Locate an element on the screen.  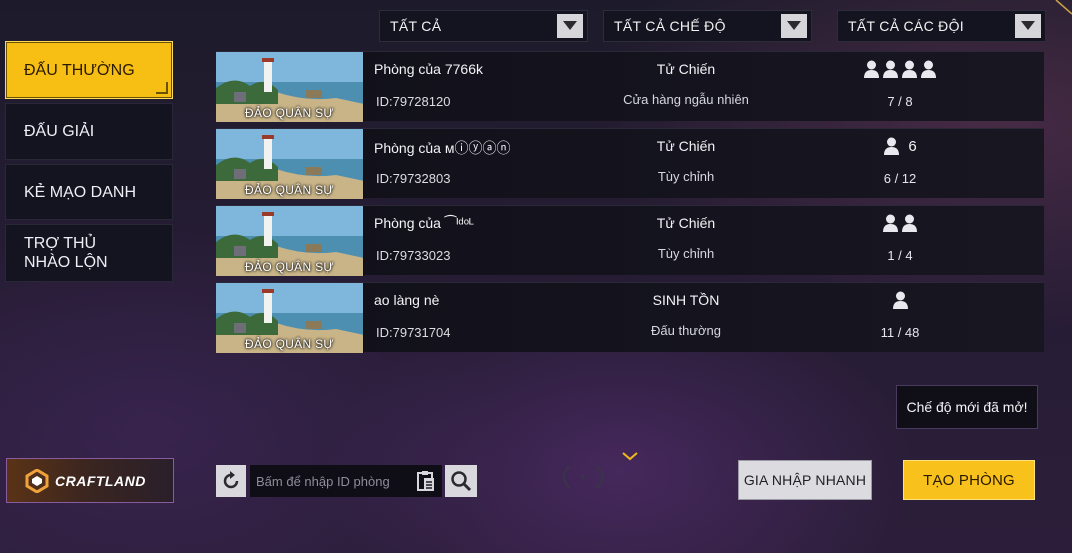
tab-tournament-label: ĐẤU GIẢI is located at coordinates (59, 131).